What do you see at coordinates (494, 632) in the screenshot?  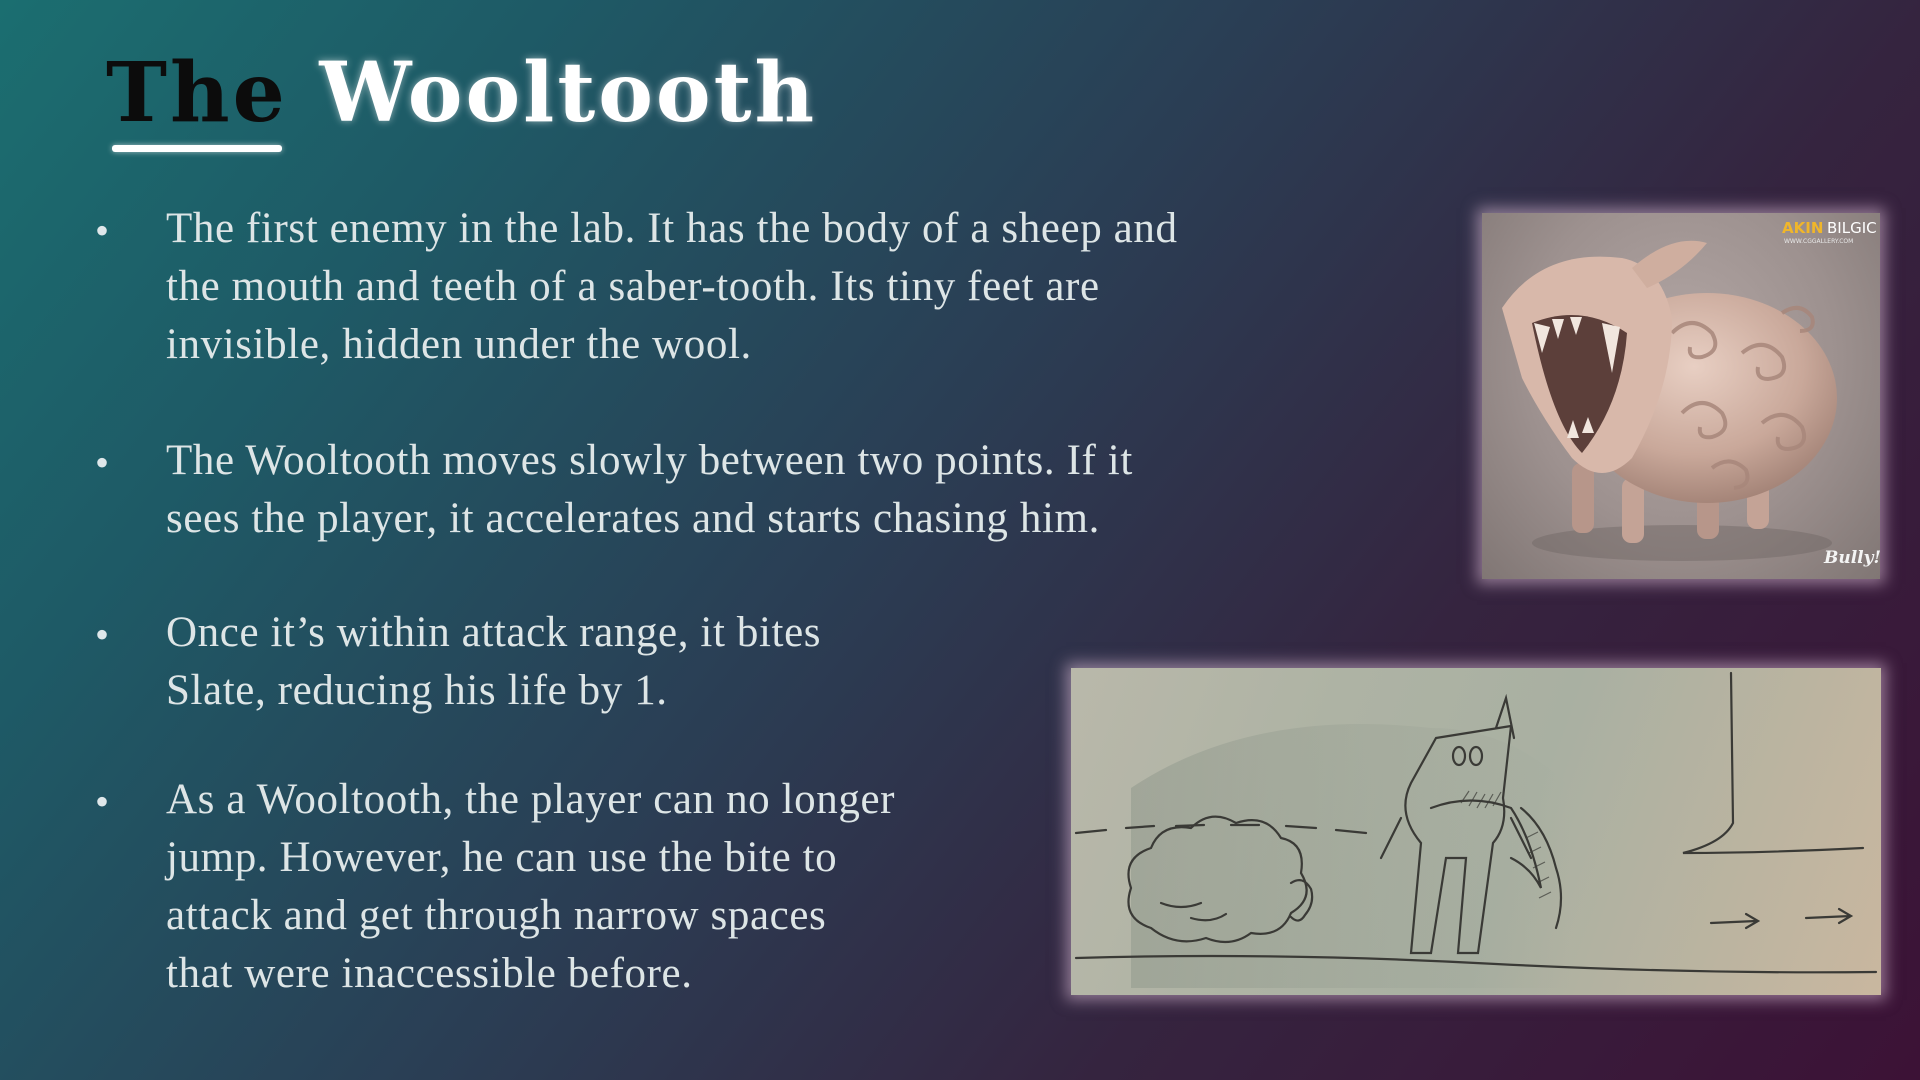 I see `bullet-line: Once it’s within attack range, it bites` at bounding box center [494, 632].